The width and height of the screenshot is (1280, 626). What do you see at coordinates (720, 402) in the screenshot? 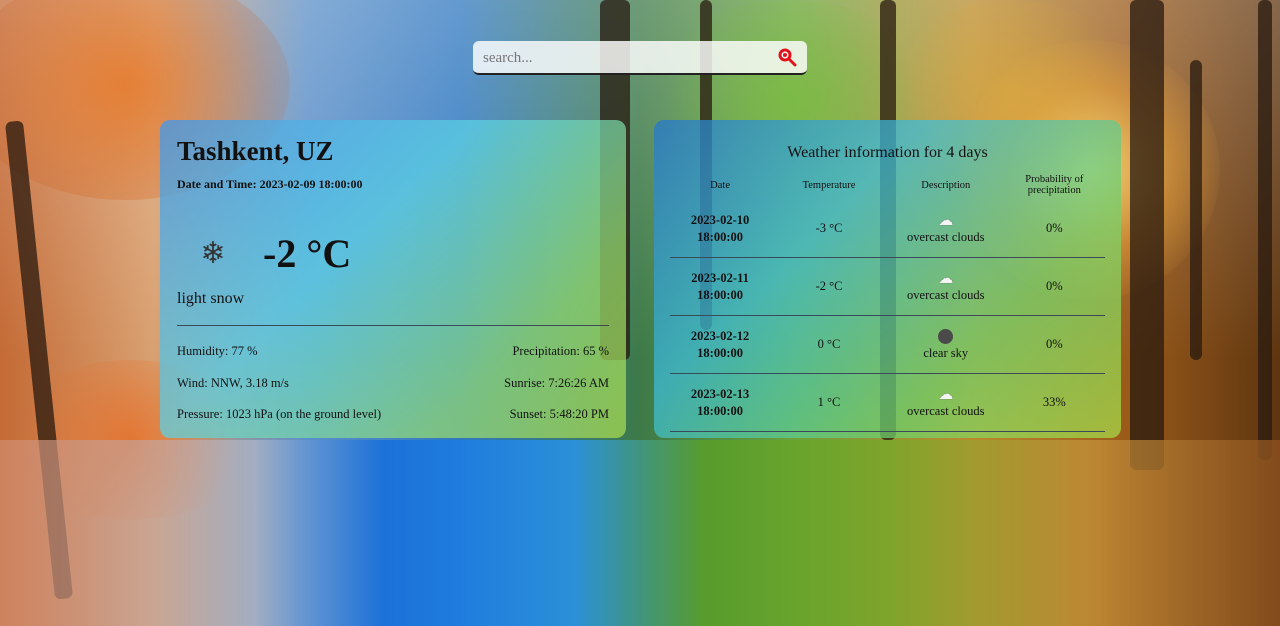
I see `forecast-date: 2023-02-13 18:00:00` at bounding box center [720, 402].